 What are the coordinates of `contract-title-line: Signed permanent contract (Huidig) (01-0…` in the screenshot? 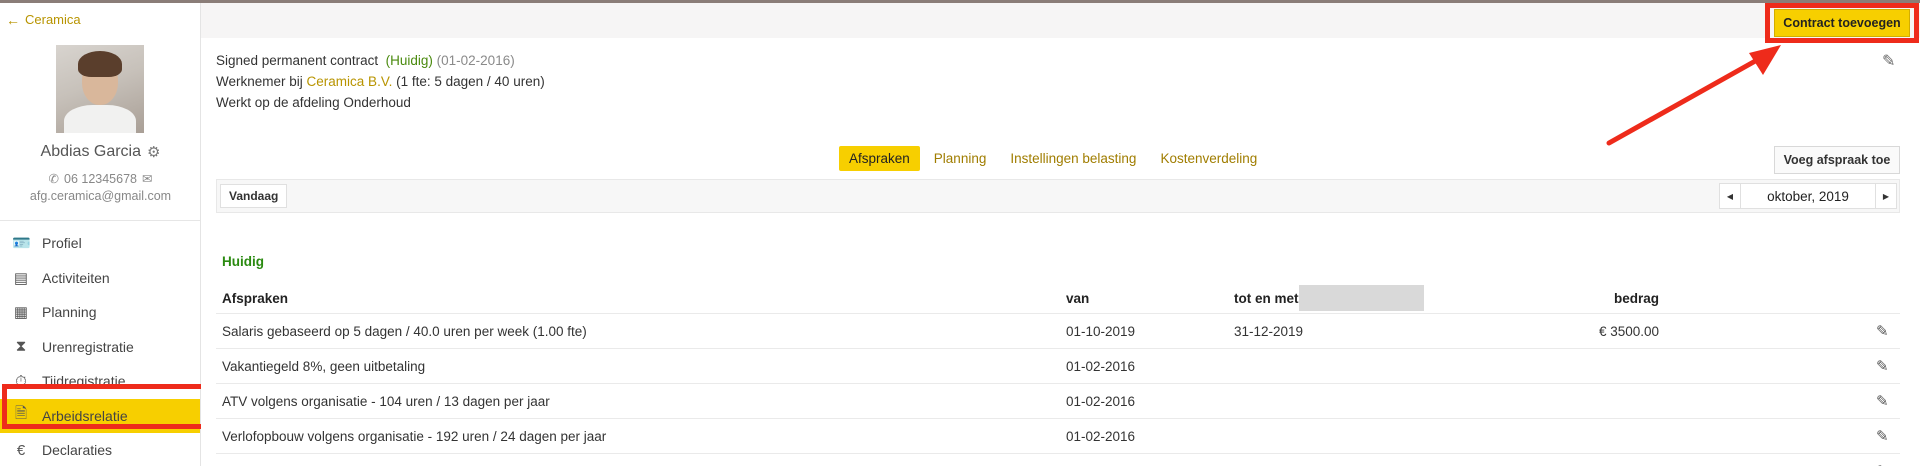 It's located at (380, 60).